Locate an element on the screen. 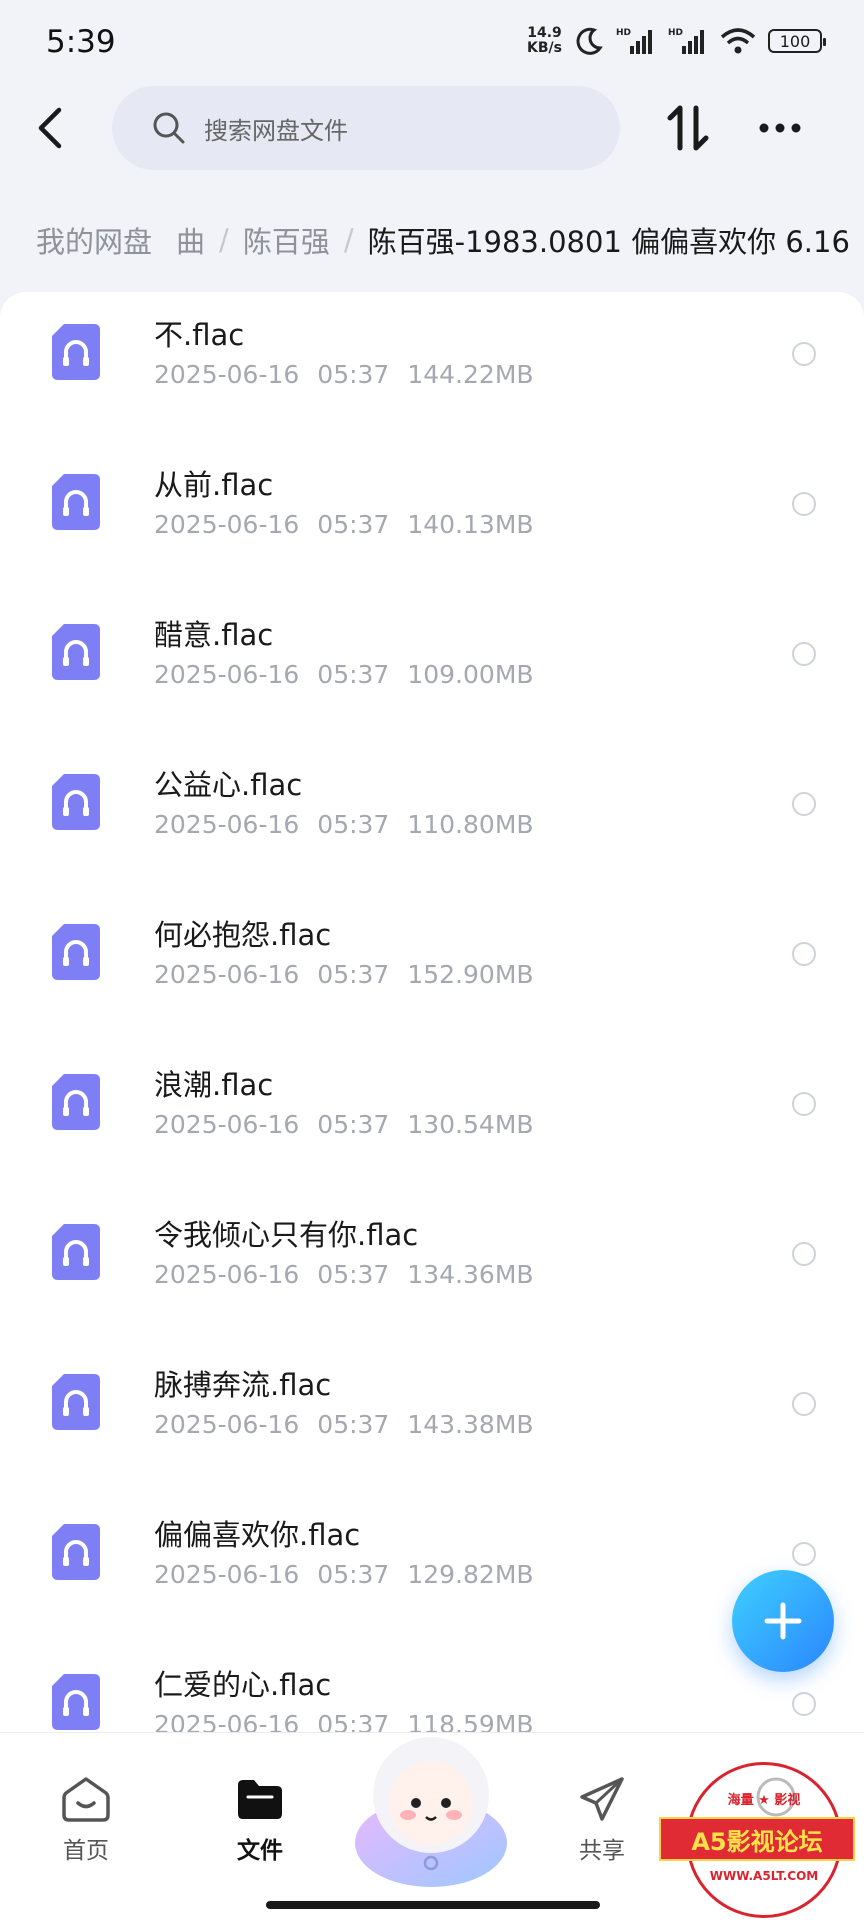 The width and height of the screenshot is (864, 1920). breadcrumb: 我的网盘 曲 / 陈百强 / 陈百强-1983.0801 偏偏喜欢你 6.16 is located at coordinates (432, 240).